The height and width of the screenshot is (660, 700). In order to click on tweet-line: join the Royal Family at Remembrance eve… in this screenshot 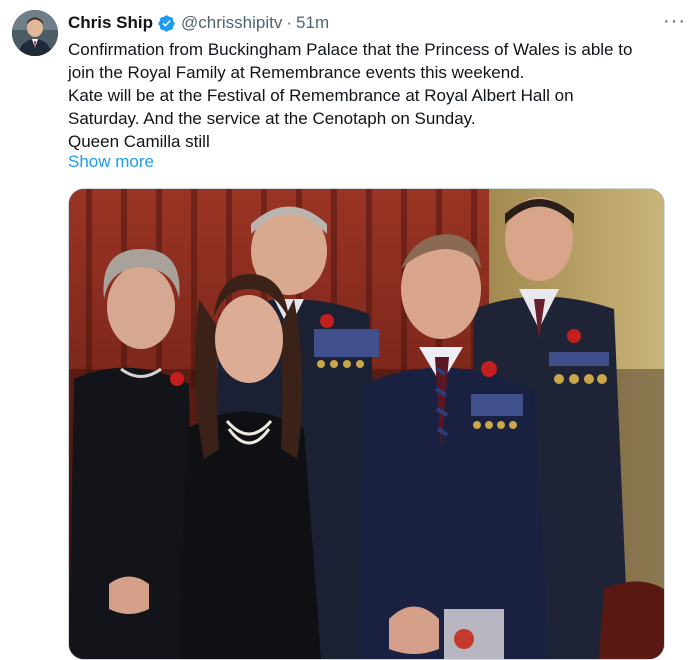, I will do `click(296, 72)`.